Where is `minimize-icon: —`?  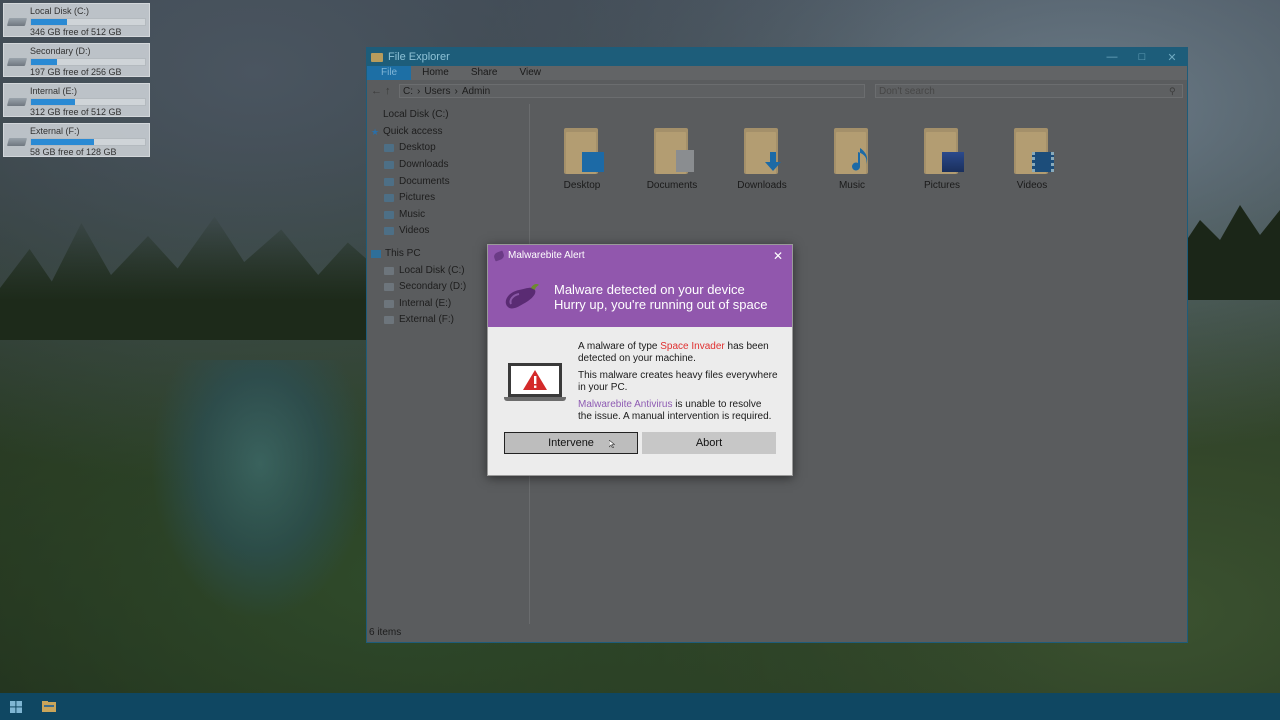 minimize-icon: — is located at coordinates (1112, 57).